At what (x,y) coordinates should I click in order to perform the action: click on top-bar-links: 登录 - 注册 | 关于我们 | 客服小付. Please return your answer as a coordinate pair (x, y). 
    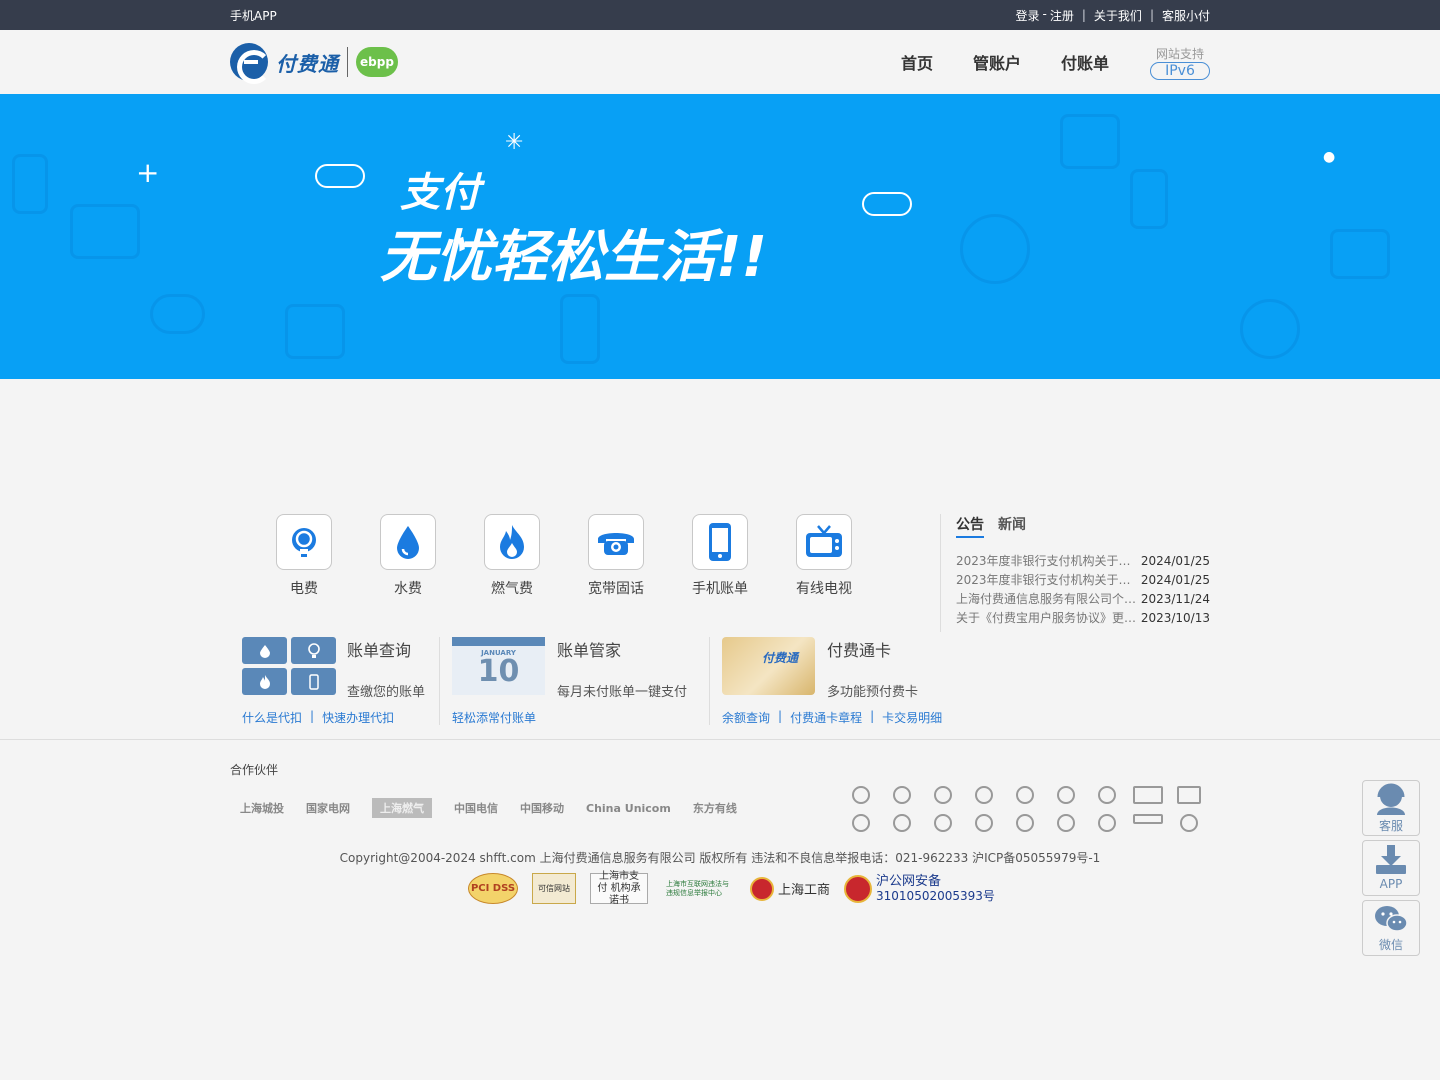
    Looking at the image, I should click on (1113, 15).